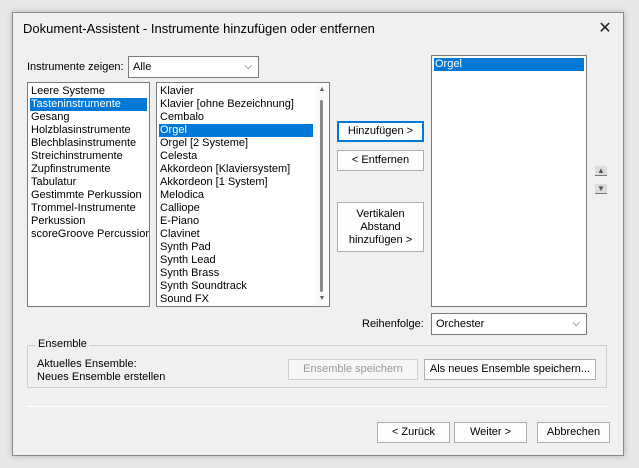 This screenshot has height=468, width=639. Describe the element at coordinates (380, 160) in the screenshot. I see `remove-button: < Entfernen` at that location.